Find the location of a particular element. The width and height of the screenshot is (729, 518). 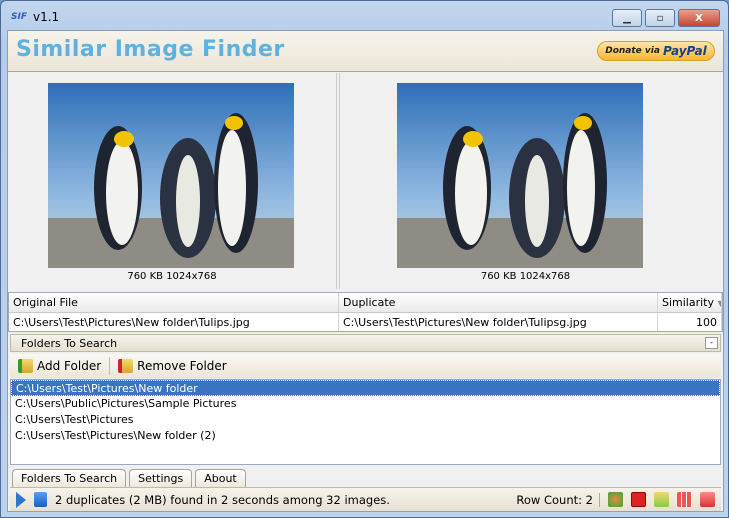

vertical-splitter is located at coordinates (338, 181).